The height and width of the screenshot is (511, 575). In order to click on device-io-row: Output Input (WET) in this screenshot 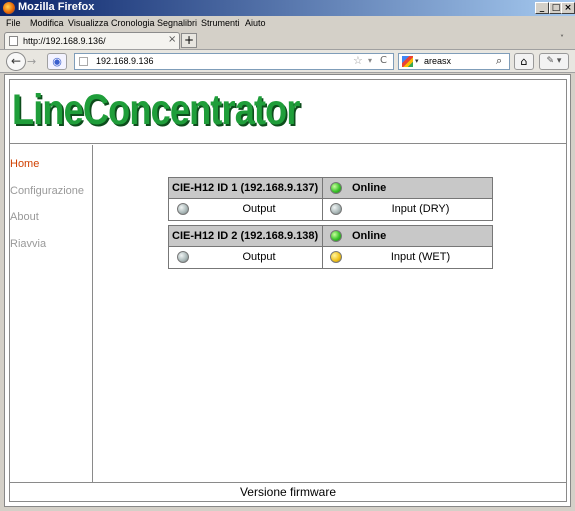, I will do `click(330, 257)`.